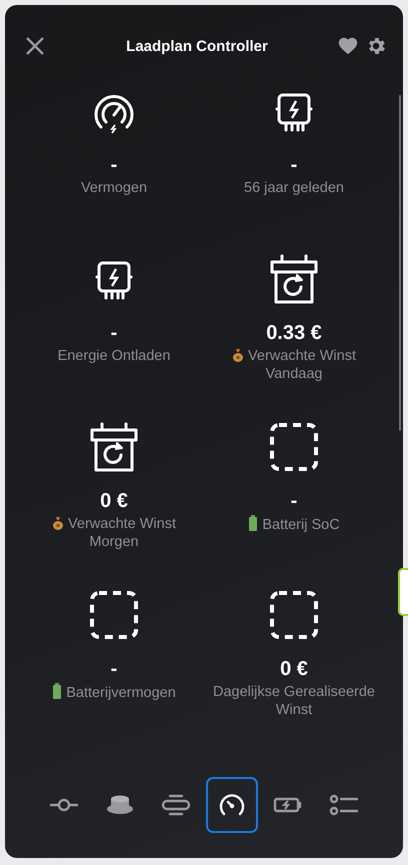 This screenshot has height=865, width=408. I want to click on window-title: Laadplan Controller, so click(197, 46).